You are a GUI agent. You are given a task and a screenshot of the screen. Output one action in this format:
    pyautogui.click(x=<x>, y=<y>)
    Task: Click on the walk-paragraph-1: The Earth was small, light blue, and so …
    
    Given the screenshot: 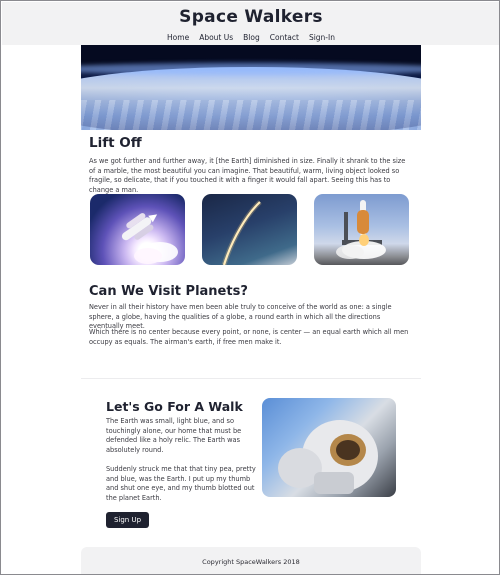 What is the action you would take?
    pyautogui.click(x=174, y=435)
    